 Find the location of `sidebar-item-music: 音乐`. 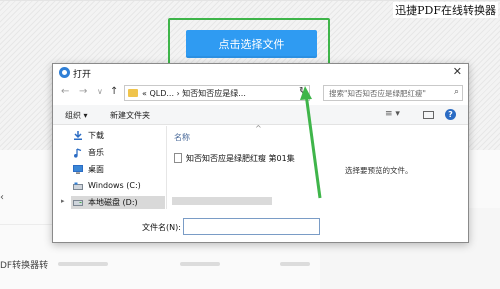

sidebar-item-music: 音乐 is located at coordinates (118, 152).